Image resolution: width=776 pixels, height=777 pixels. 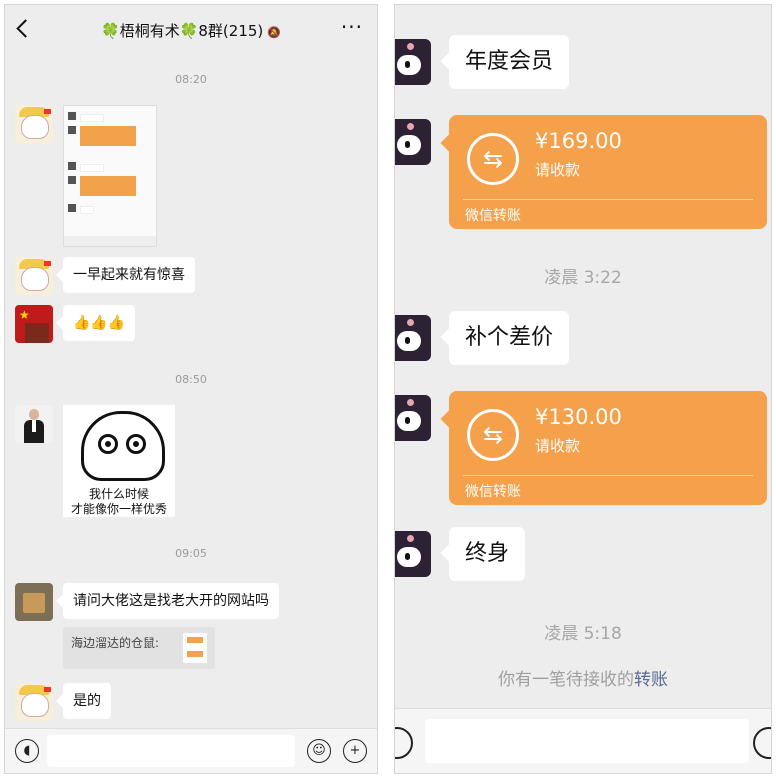 What do you see at coordinates (119, 461) in the screenshot?
I see `sticker-image: 我什么时候 才能像你一样优秀` at bounding box center [119, 461].